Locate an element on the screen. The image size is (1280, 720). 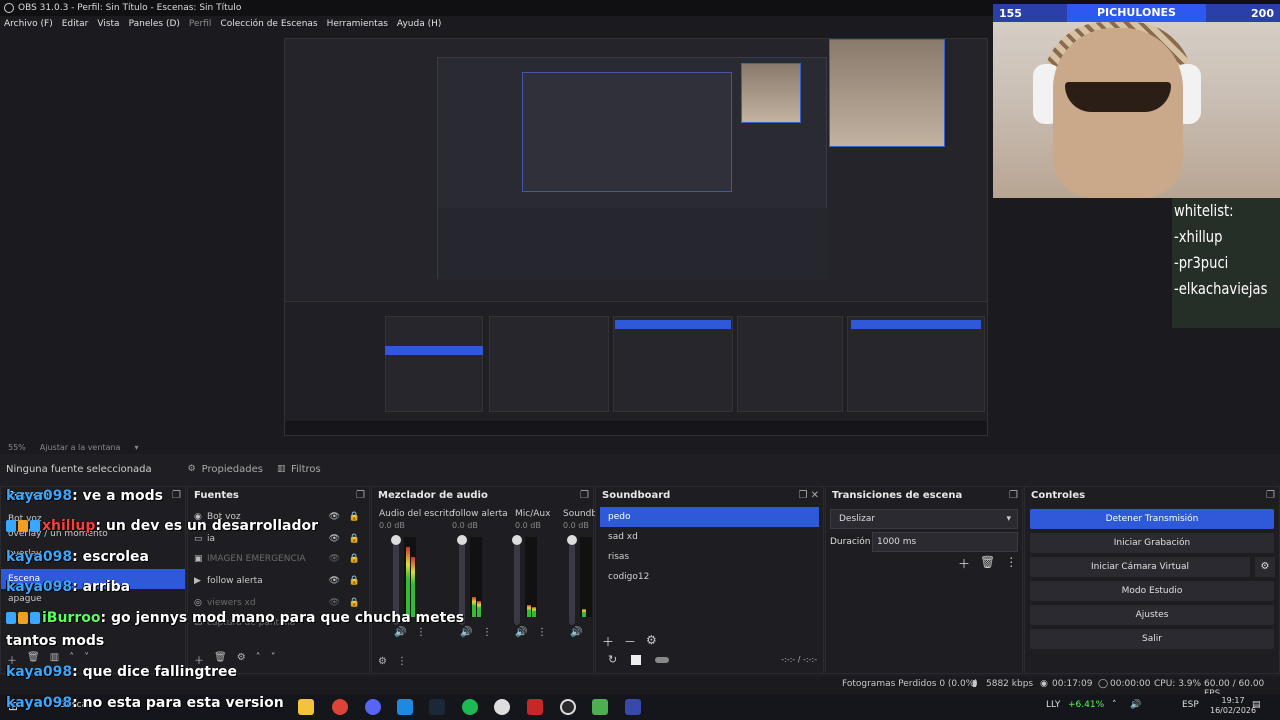
chevron-down-icon: ˅ is located at coordinates (273, 659).